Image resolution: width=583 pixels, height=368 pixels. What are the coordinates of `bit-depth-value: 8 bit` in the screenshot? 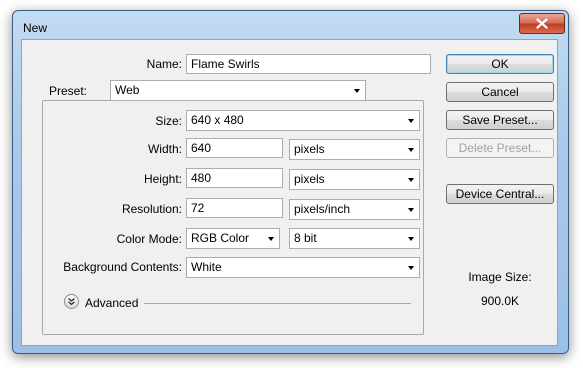 It's located at (305, 238).